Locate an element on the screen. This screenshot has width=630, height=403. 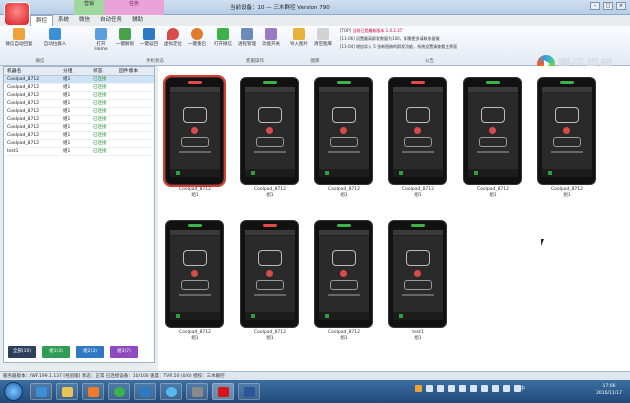
unlock-button: 一键解锁 is located at coordinates (125, 37).